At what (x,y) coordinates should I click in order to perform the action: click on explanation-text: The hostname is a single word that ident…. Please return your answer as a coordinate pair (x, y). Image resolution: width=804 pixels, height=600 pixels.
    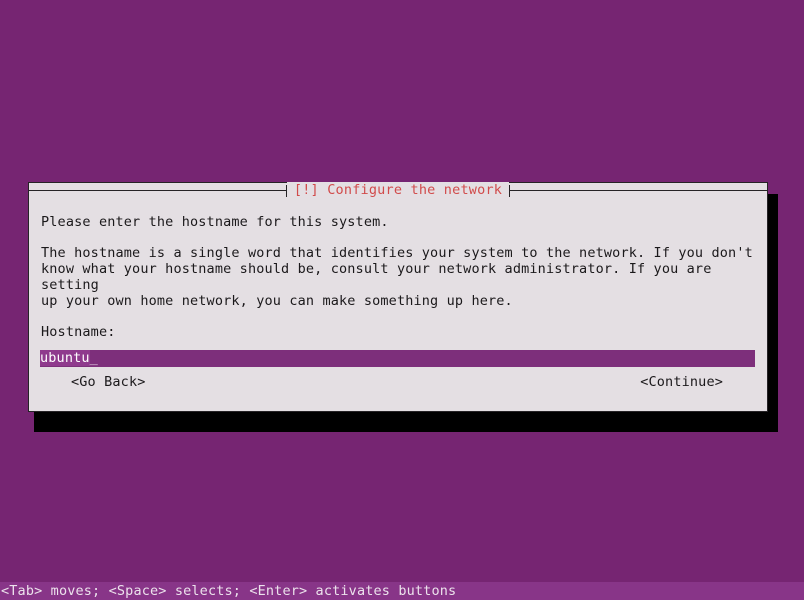
    Looking at the image, I should click on (397, 277).